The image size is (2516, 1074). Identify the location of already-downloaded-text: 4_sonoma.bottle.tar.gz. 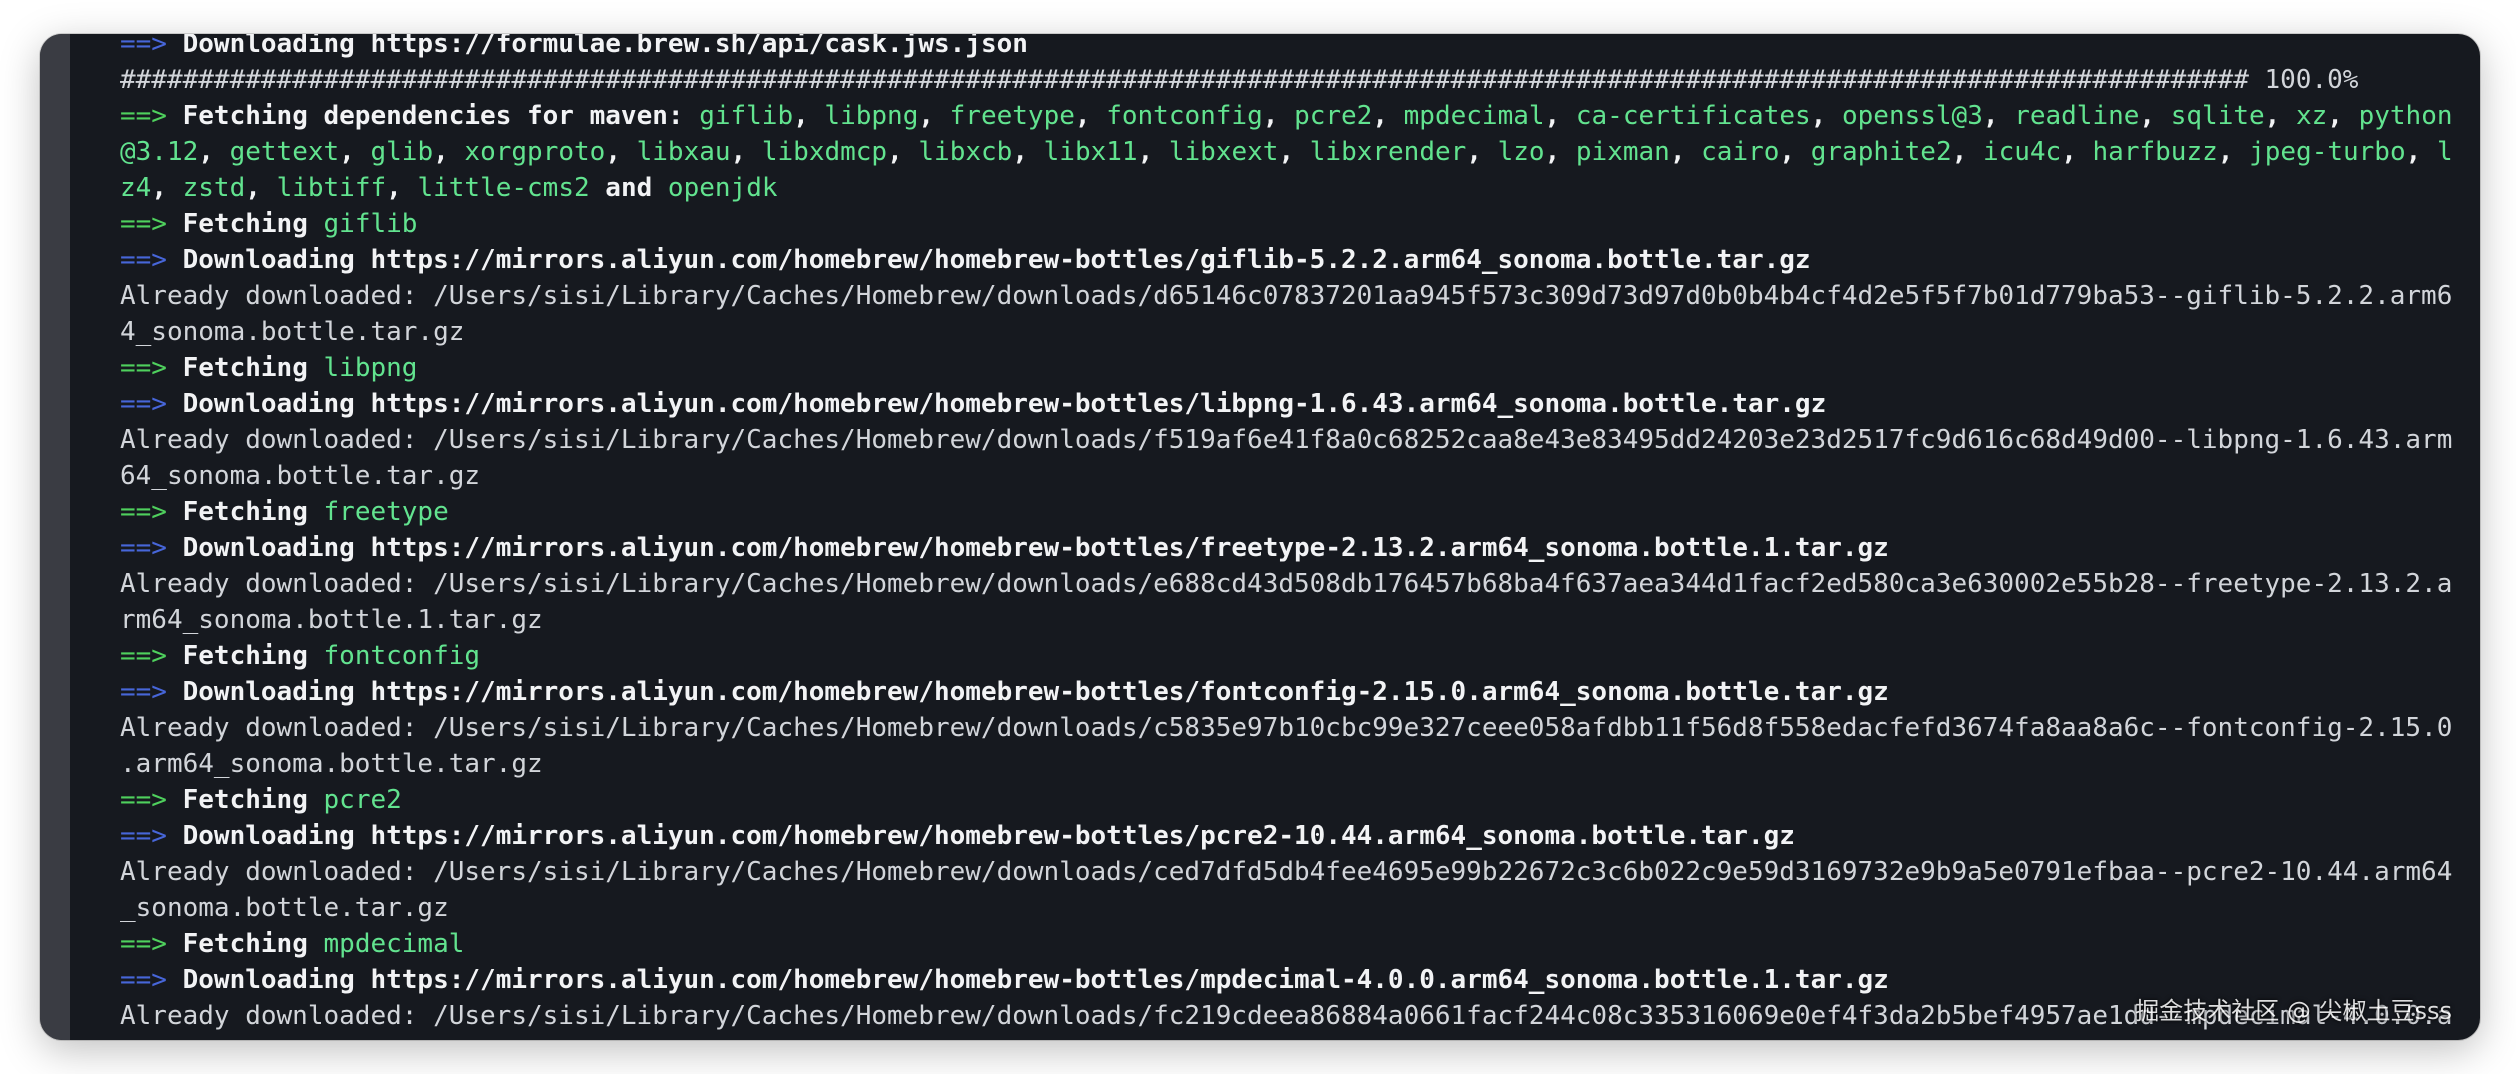
(292, 332).